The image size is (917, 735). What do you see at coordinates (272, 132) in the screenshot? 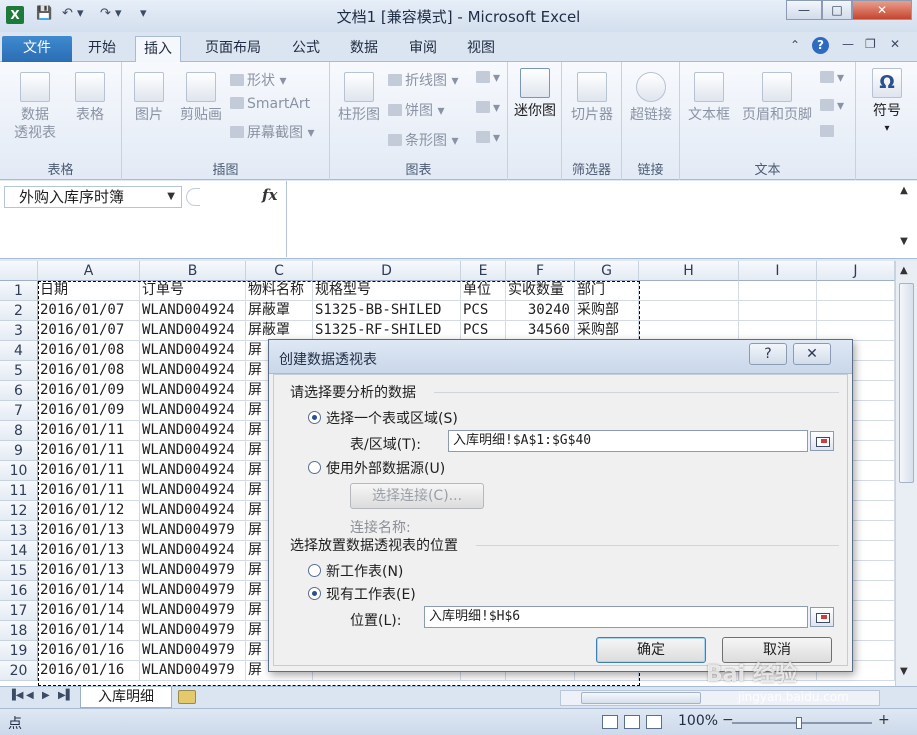
I see `screenshot-button: 屏幕截图 ▾` at bounding box center [272, 132].